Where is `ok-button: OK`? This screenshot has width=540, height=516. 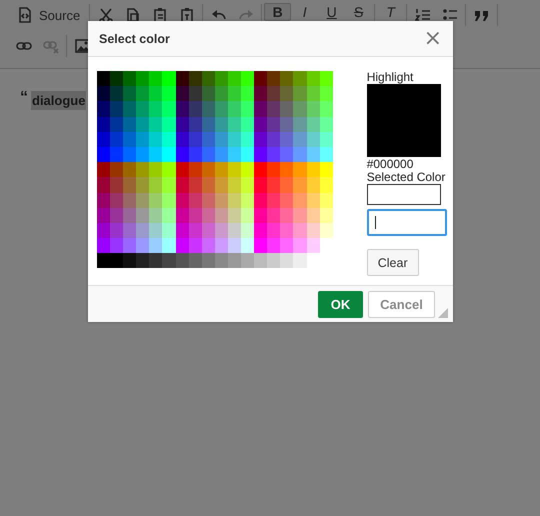
ok-button: OK is located at coordinates (340, 304).